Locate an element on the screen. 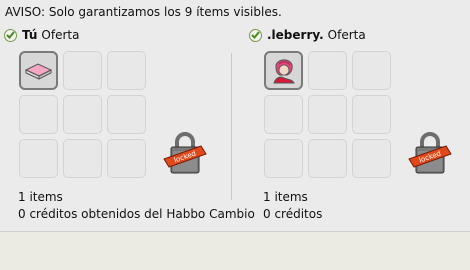  left-credits: 0 créditos obtenidos del Habbo Cambio is located at coordinates (136, 214).